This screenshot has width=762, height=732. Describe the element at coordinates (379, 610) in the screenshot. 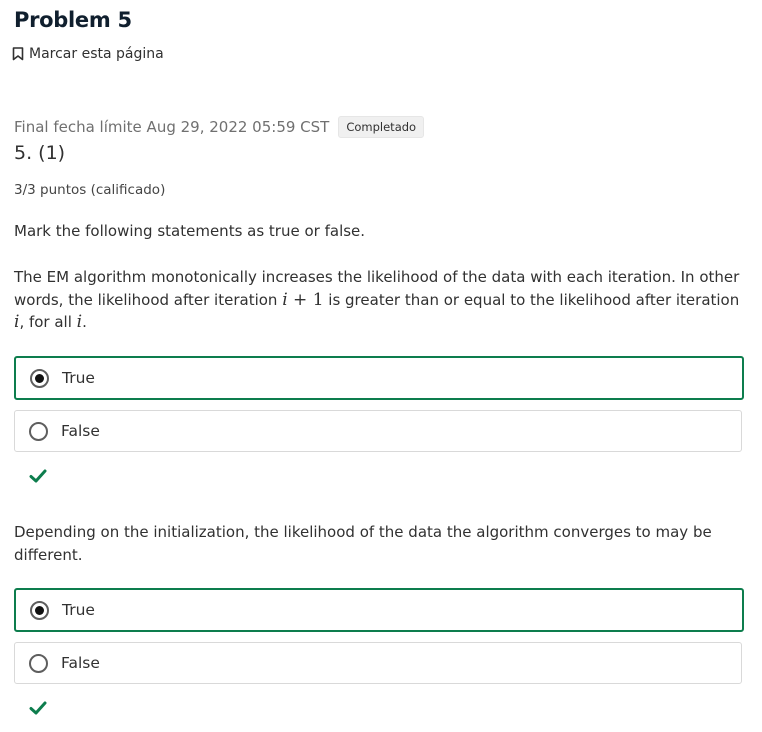

I see `question-2-option-true: True` at that location.